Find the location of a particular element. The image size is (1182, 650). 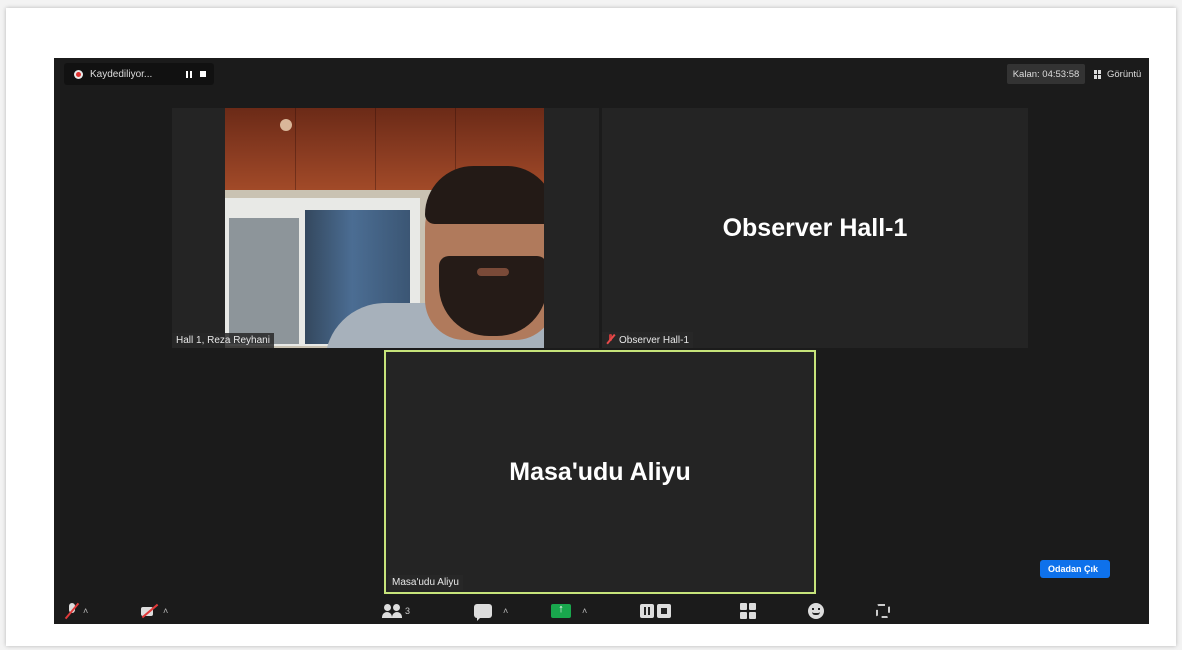

participants-button: 3 is located at coordinates (396, 611).